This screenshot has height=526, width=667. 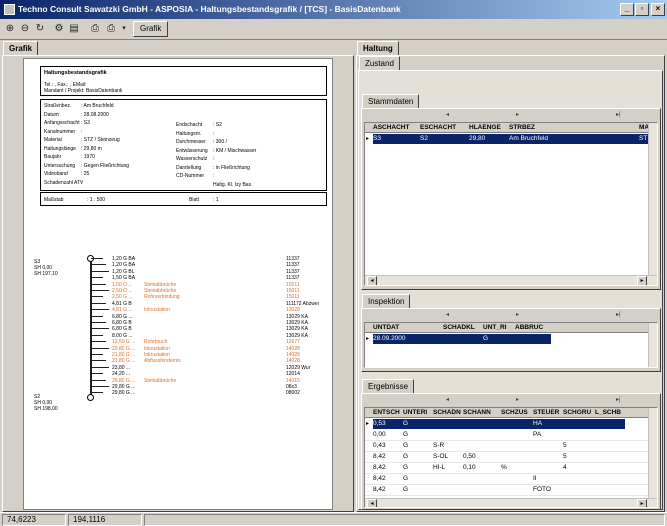 I want to click on erg-scroll-right-icon: ▸, so click(x=642, y=503).